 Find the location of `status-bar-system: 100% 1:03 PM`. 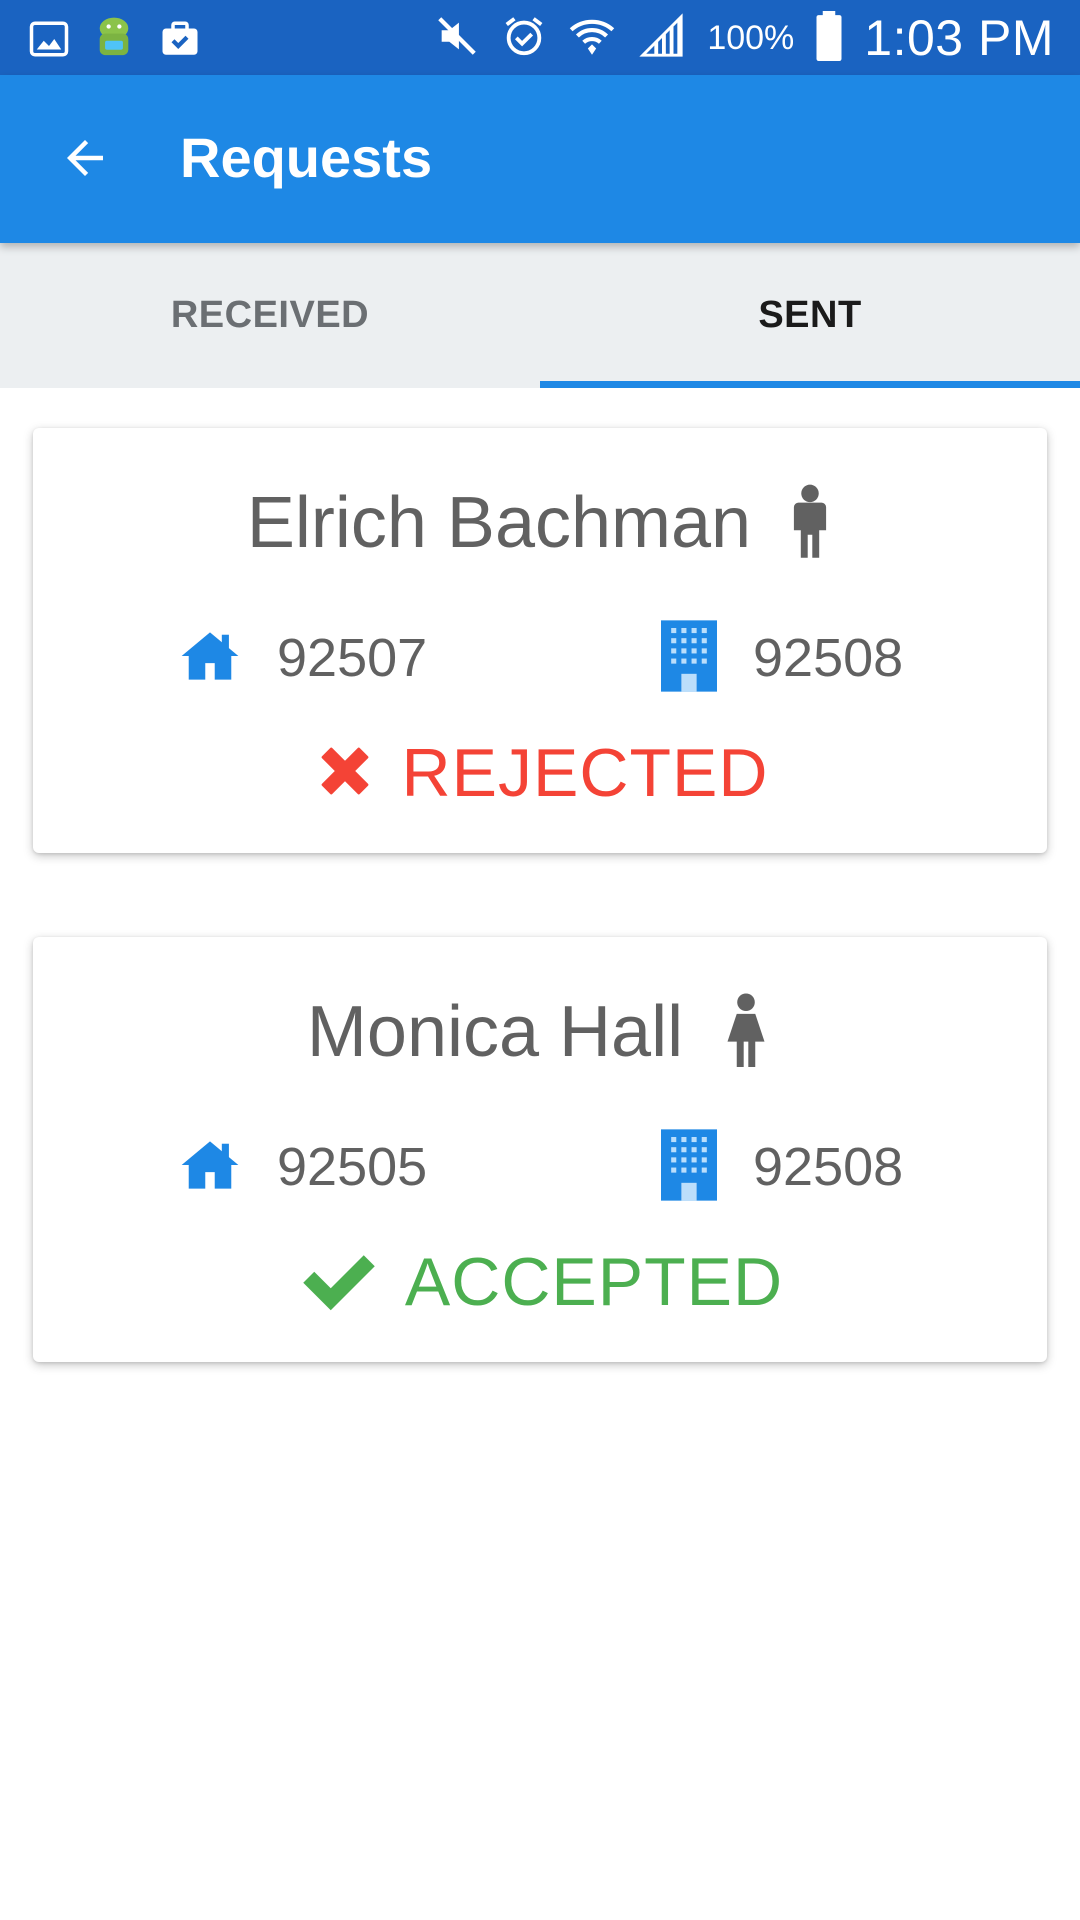

status-bar-system: 100% 1:03 PM is located at coordinates (743, 38).